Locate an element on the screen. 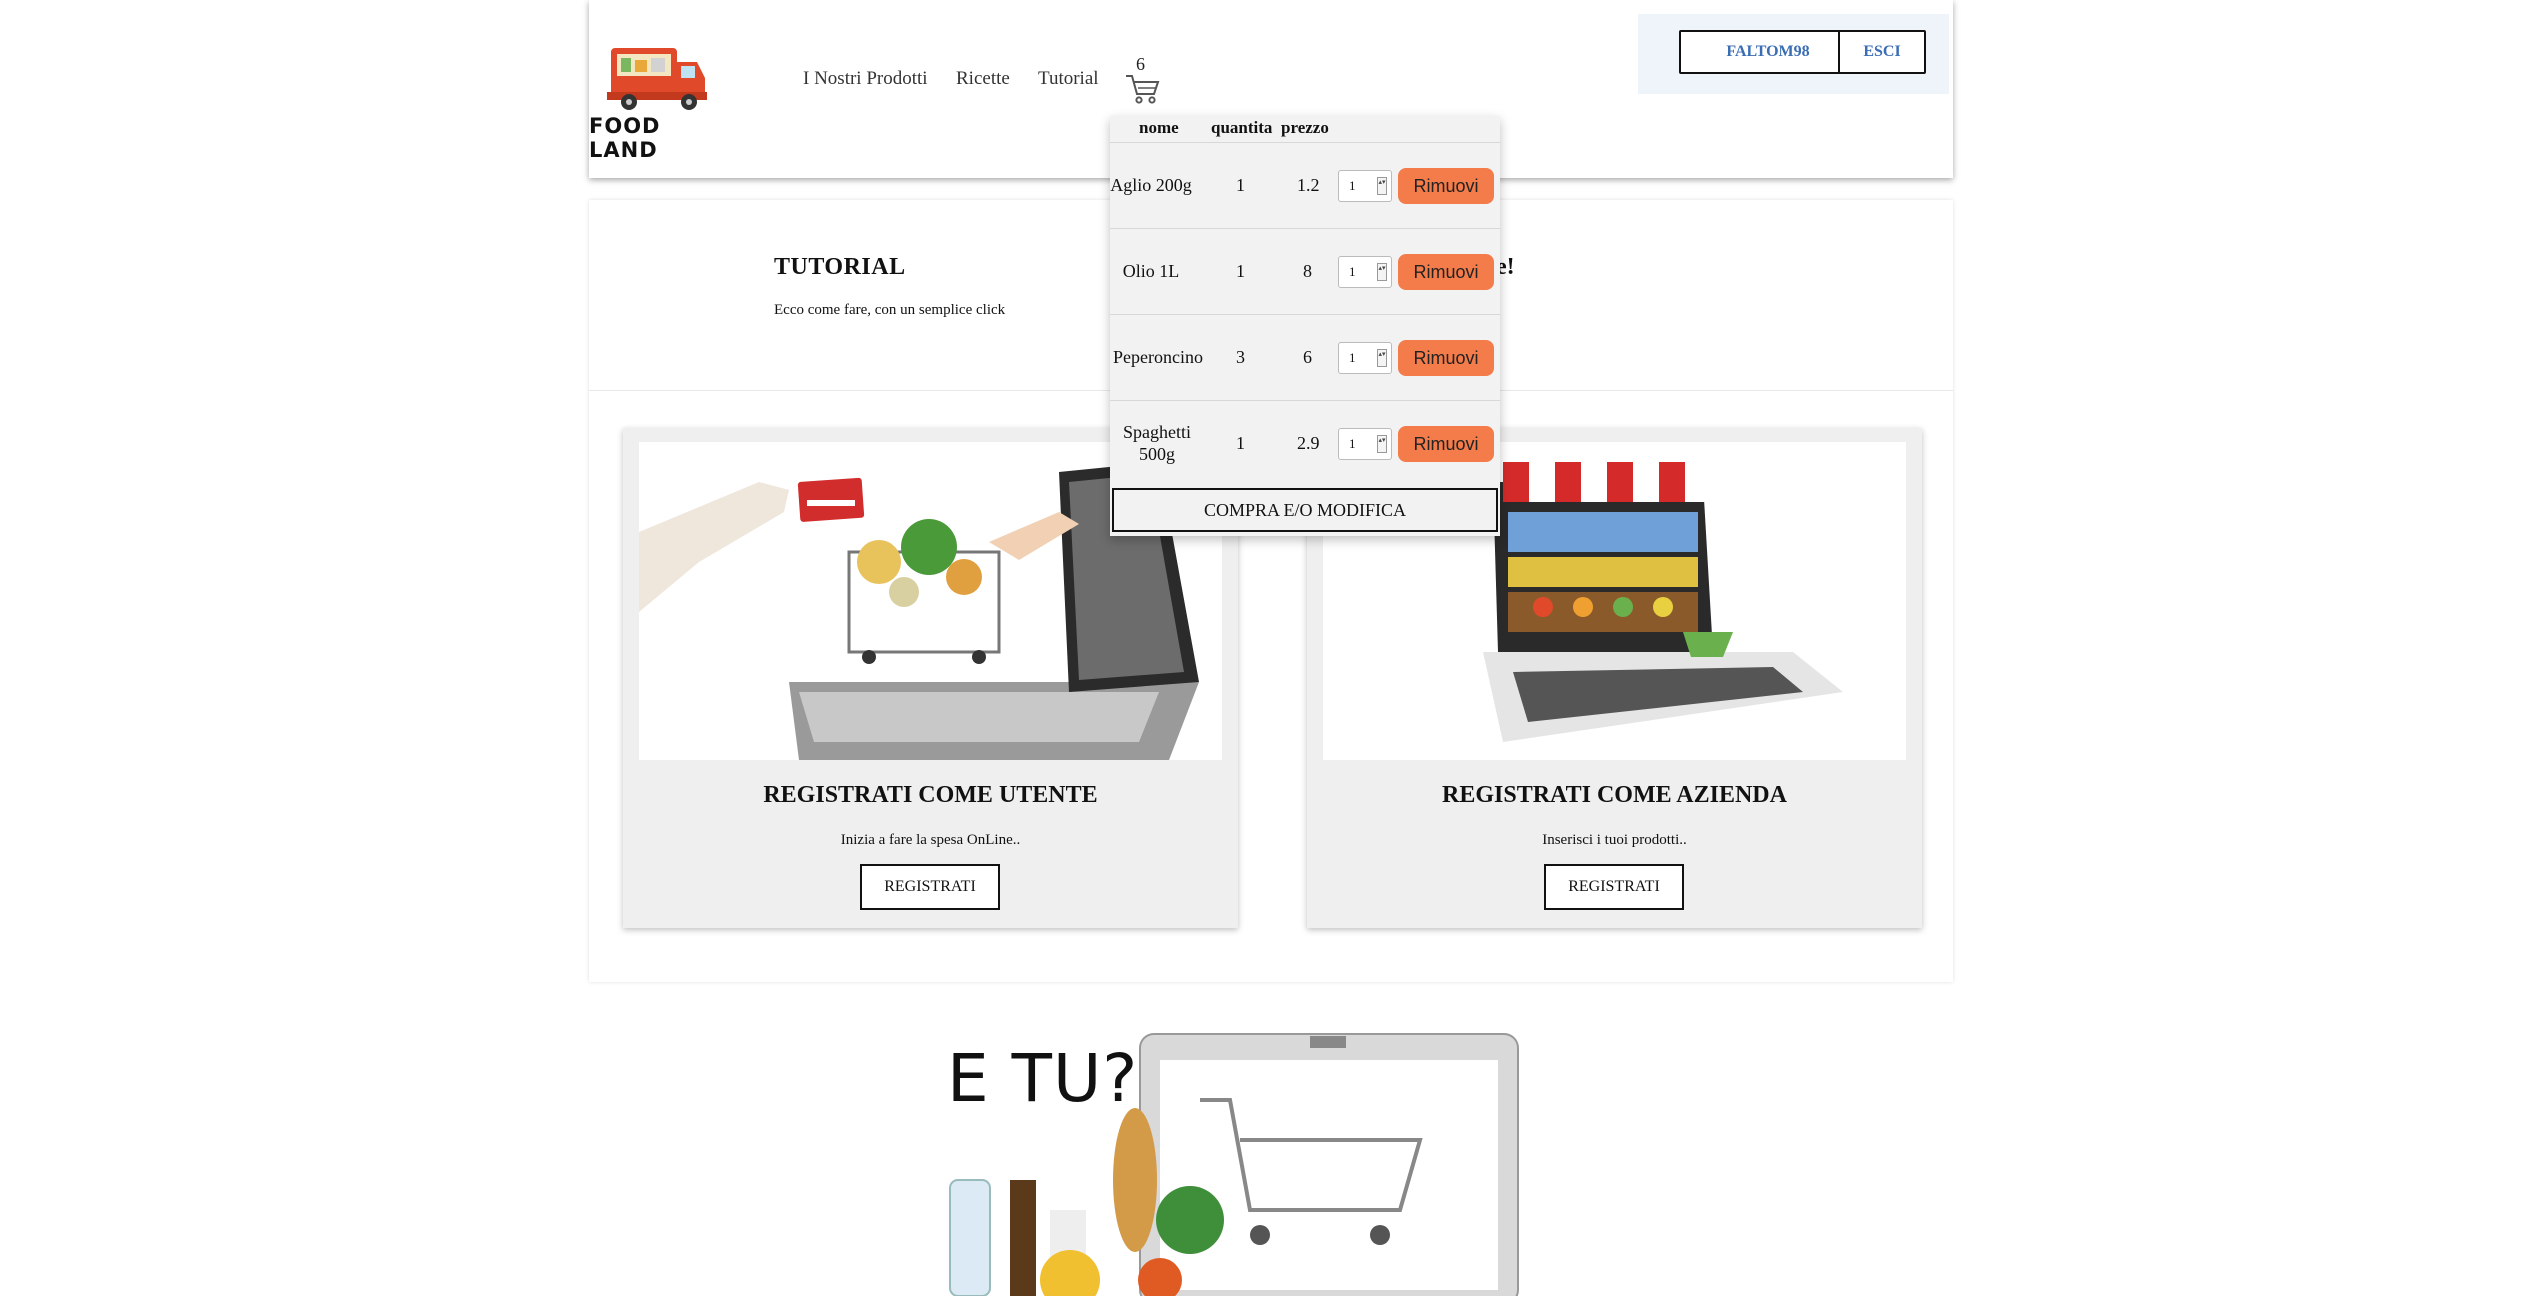 The width and height of the screenshot is (2544, 1301). nav-link-recipes: Ricette is located at coordinates (983, 79).